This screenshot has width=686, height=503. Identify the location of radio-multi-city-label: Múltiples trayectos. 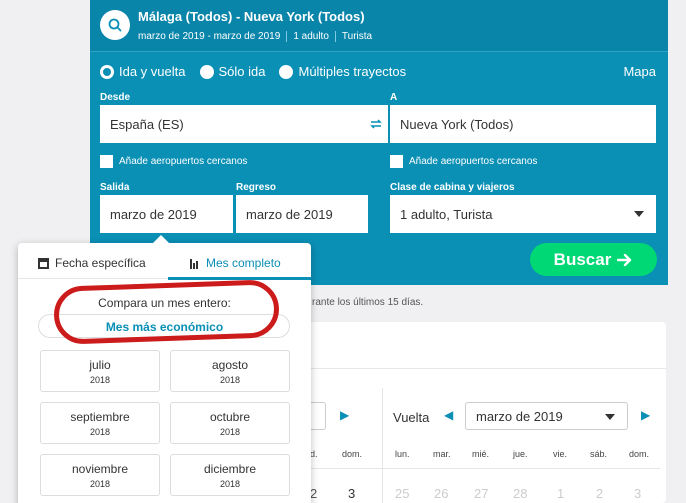
(352, 71).